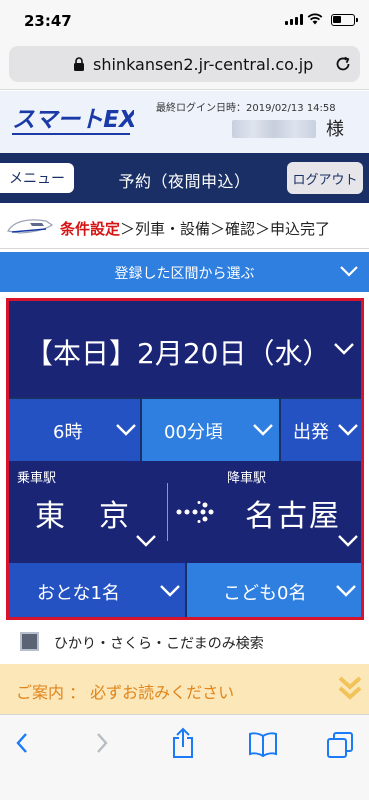 The height and width of the screenshot is (800, 369). I want to click on date-value: 【本日】2月20日（水）, so click(178, 353).